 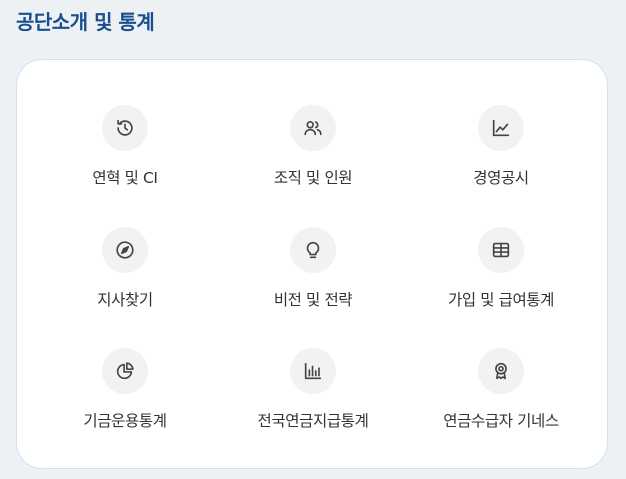 What do you see at coordinates (313, 300) in the screenshot?
I see `menu-label: 비전 및 전략` at bounding box center [313, 300].